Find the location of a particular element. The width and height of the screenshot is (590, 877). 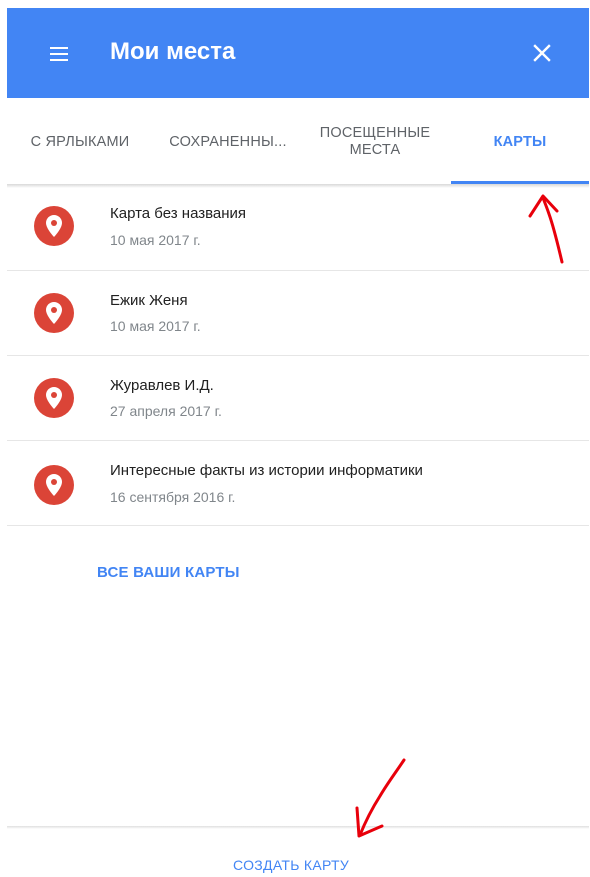

map-date: 16 сентября 2016 г. is located at coordinates (173, 497).